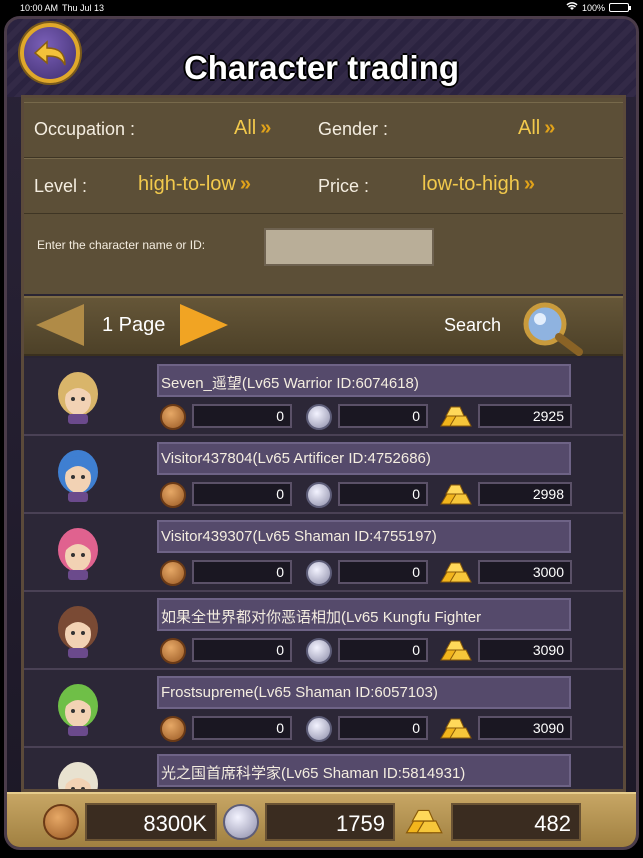 This screenshot has width=643, height=858. Describe the element at coordinates (572, 7) in the screenshot. I see `wifi-icon` at that location.